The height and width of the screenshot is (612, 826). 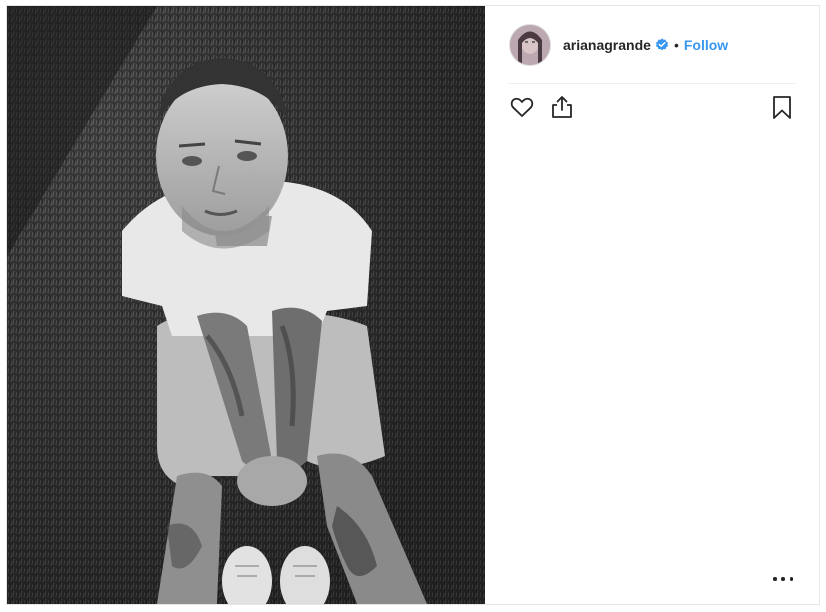 What do you see at coordinates (782, 107) in the screenshot?
I see `bookmark-icon` at bounding box center [782, 107].